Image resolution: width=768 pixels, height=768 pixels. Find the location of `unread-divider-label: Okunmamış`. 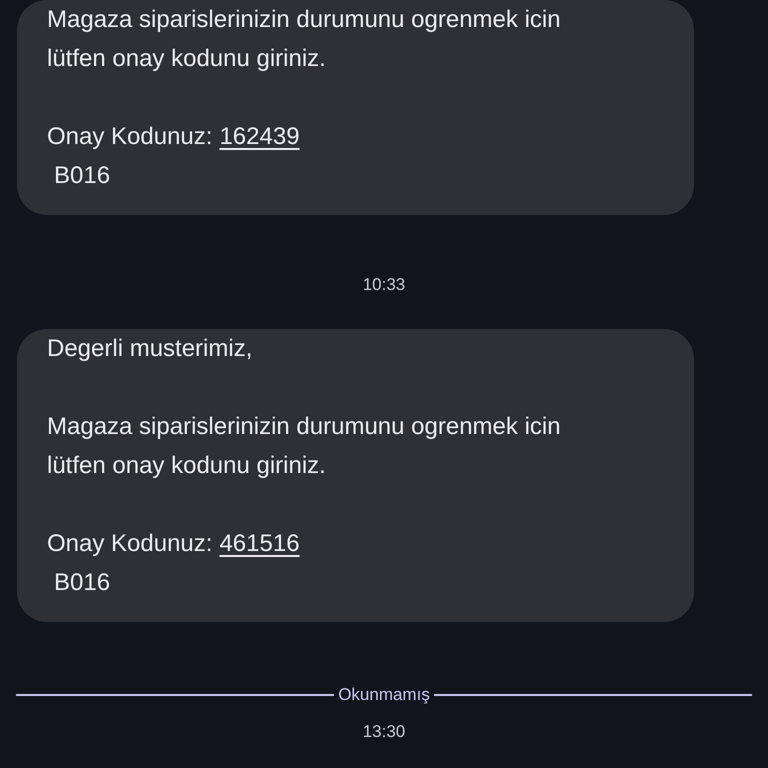

unread-divider-label: Okunmamış is located at coordinates (384, 695).